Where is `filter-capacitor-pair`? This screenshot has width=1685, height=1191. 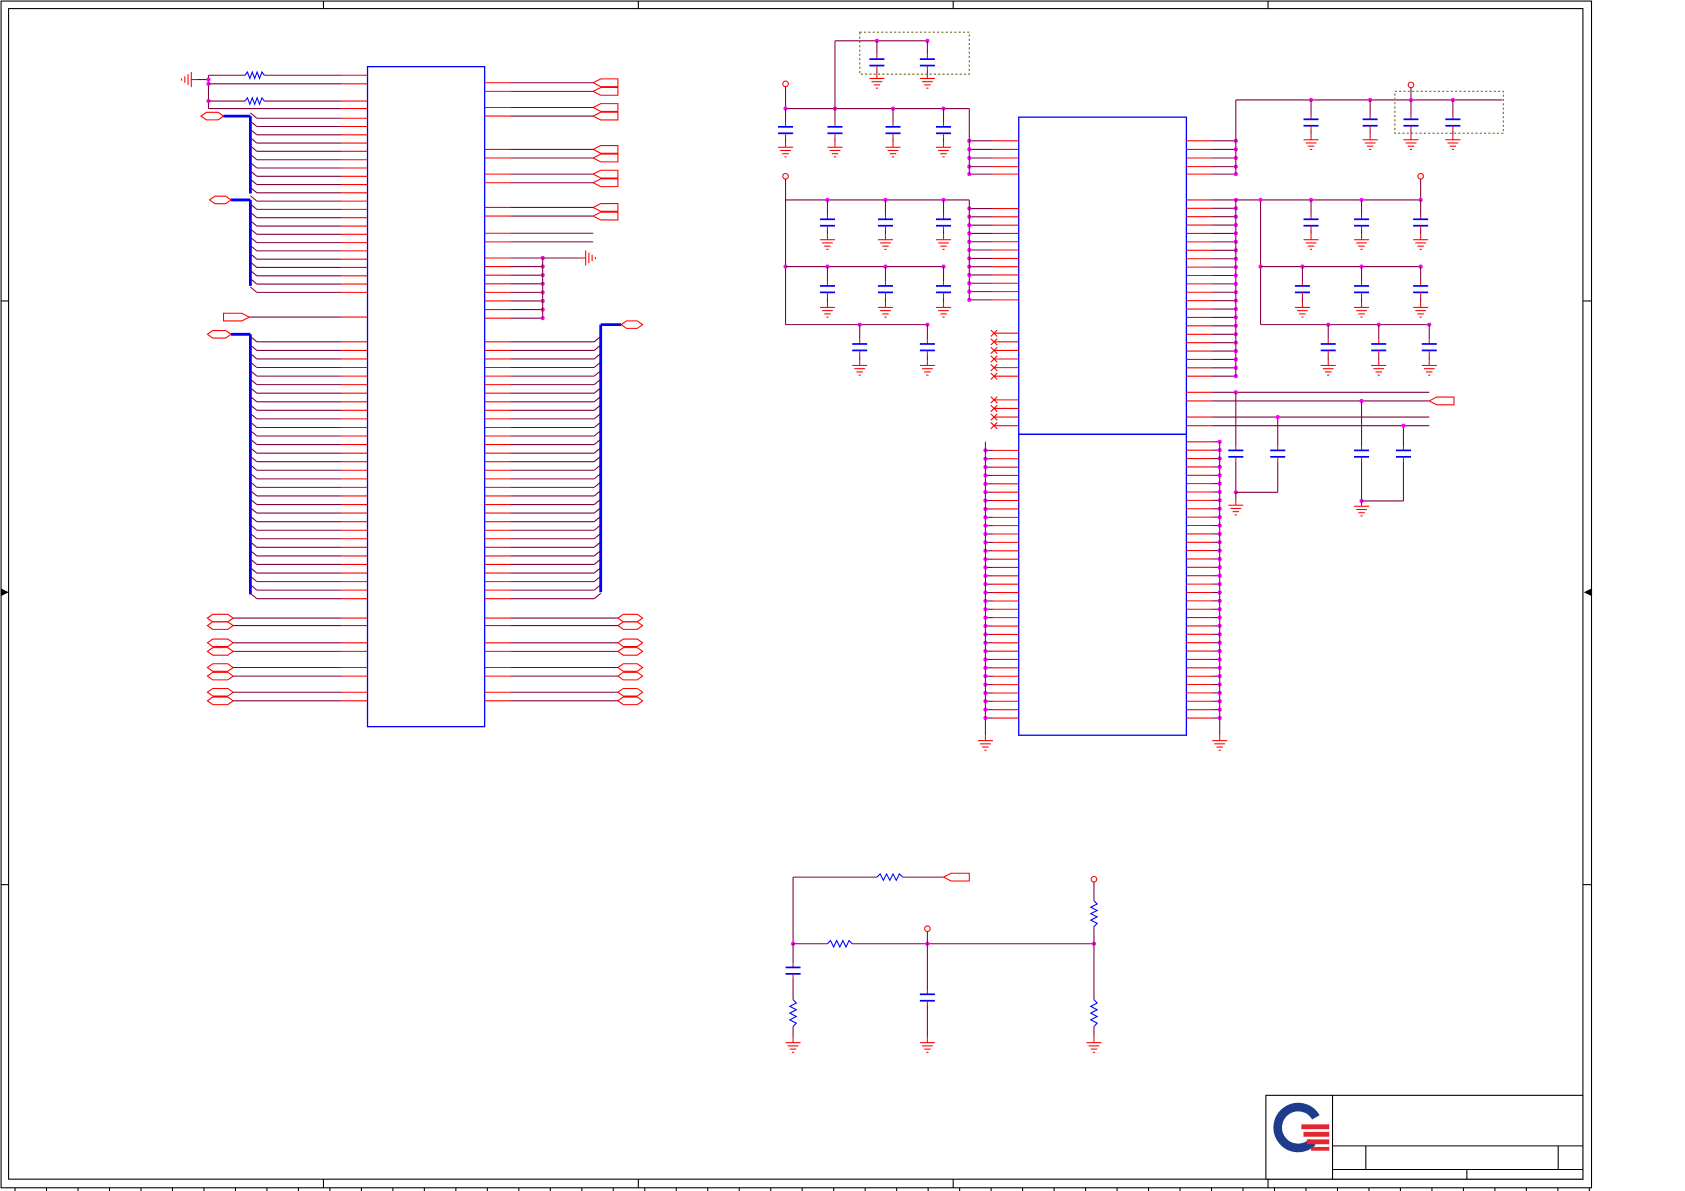 filter-capacitor-pair is located at coordinates (1382, 457).